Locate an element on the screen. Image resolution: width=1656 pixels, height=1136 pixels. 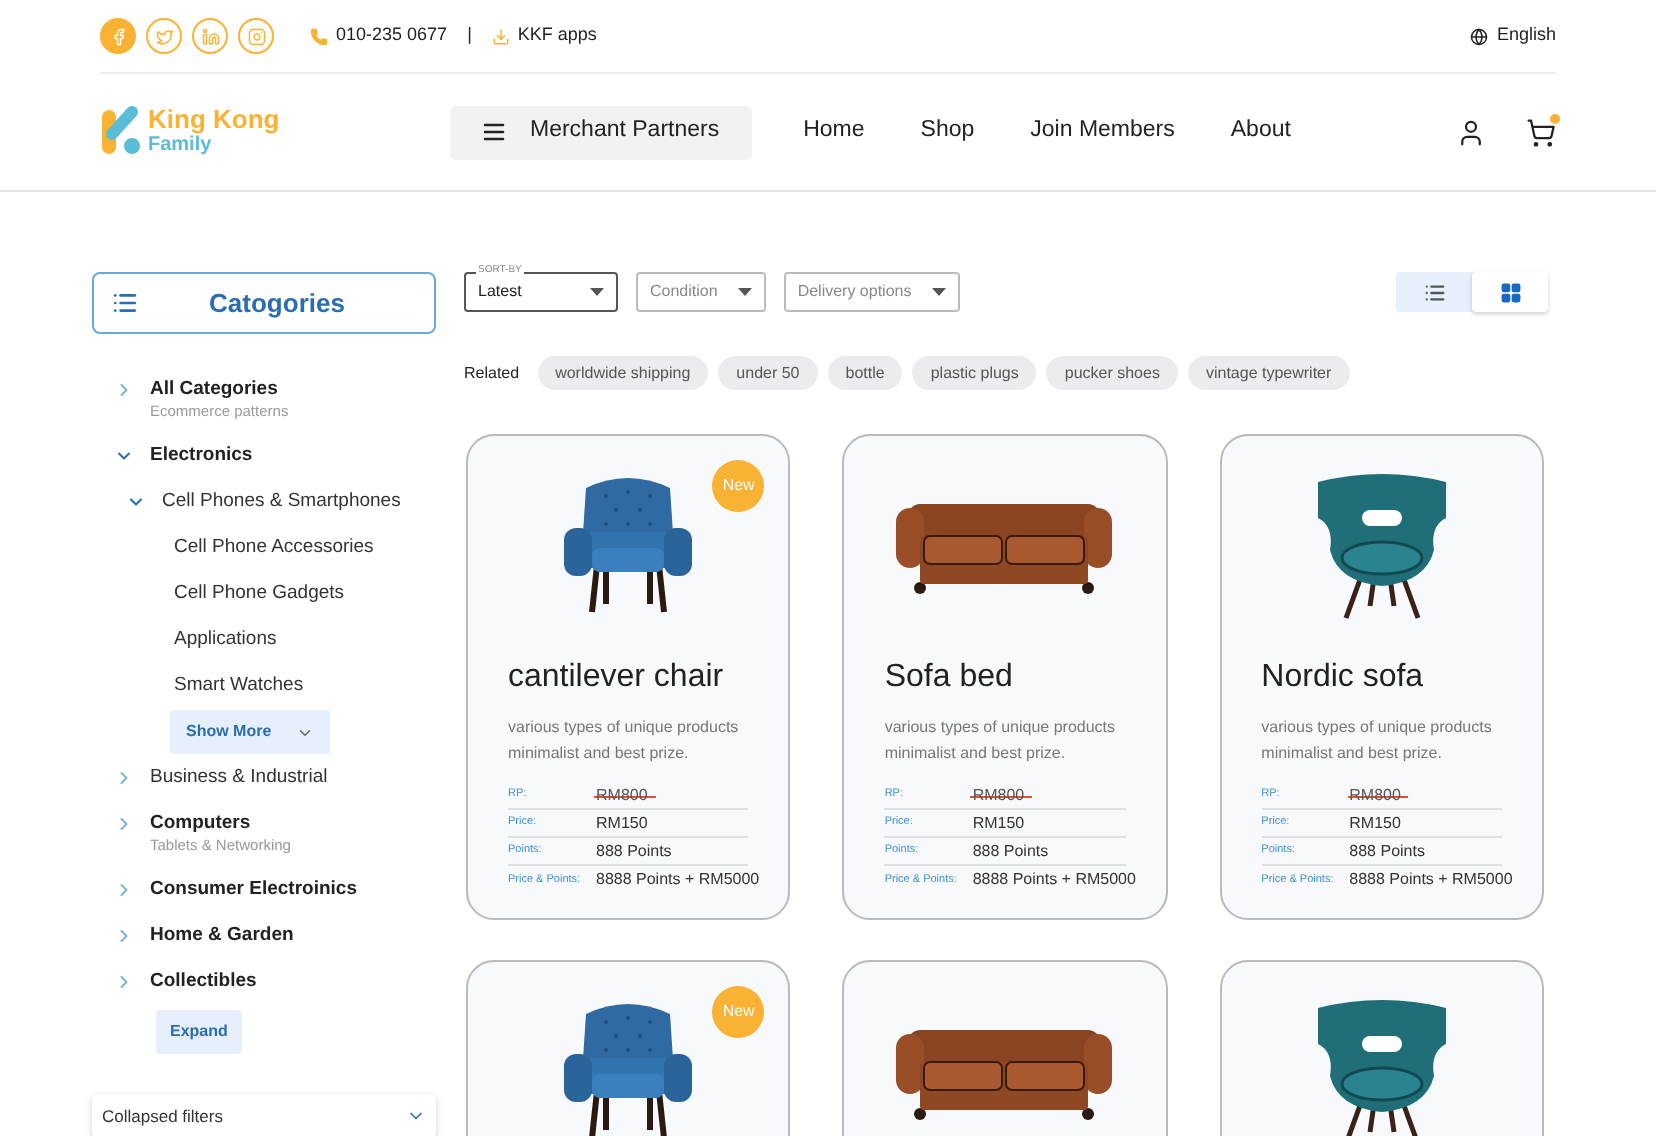
grid-view-button is located at coordinates (1510, 292).